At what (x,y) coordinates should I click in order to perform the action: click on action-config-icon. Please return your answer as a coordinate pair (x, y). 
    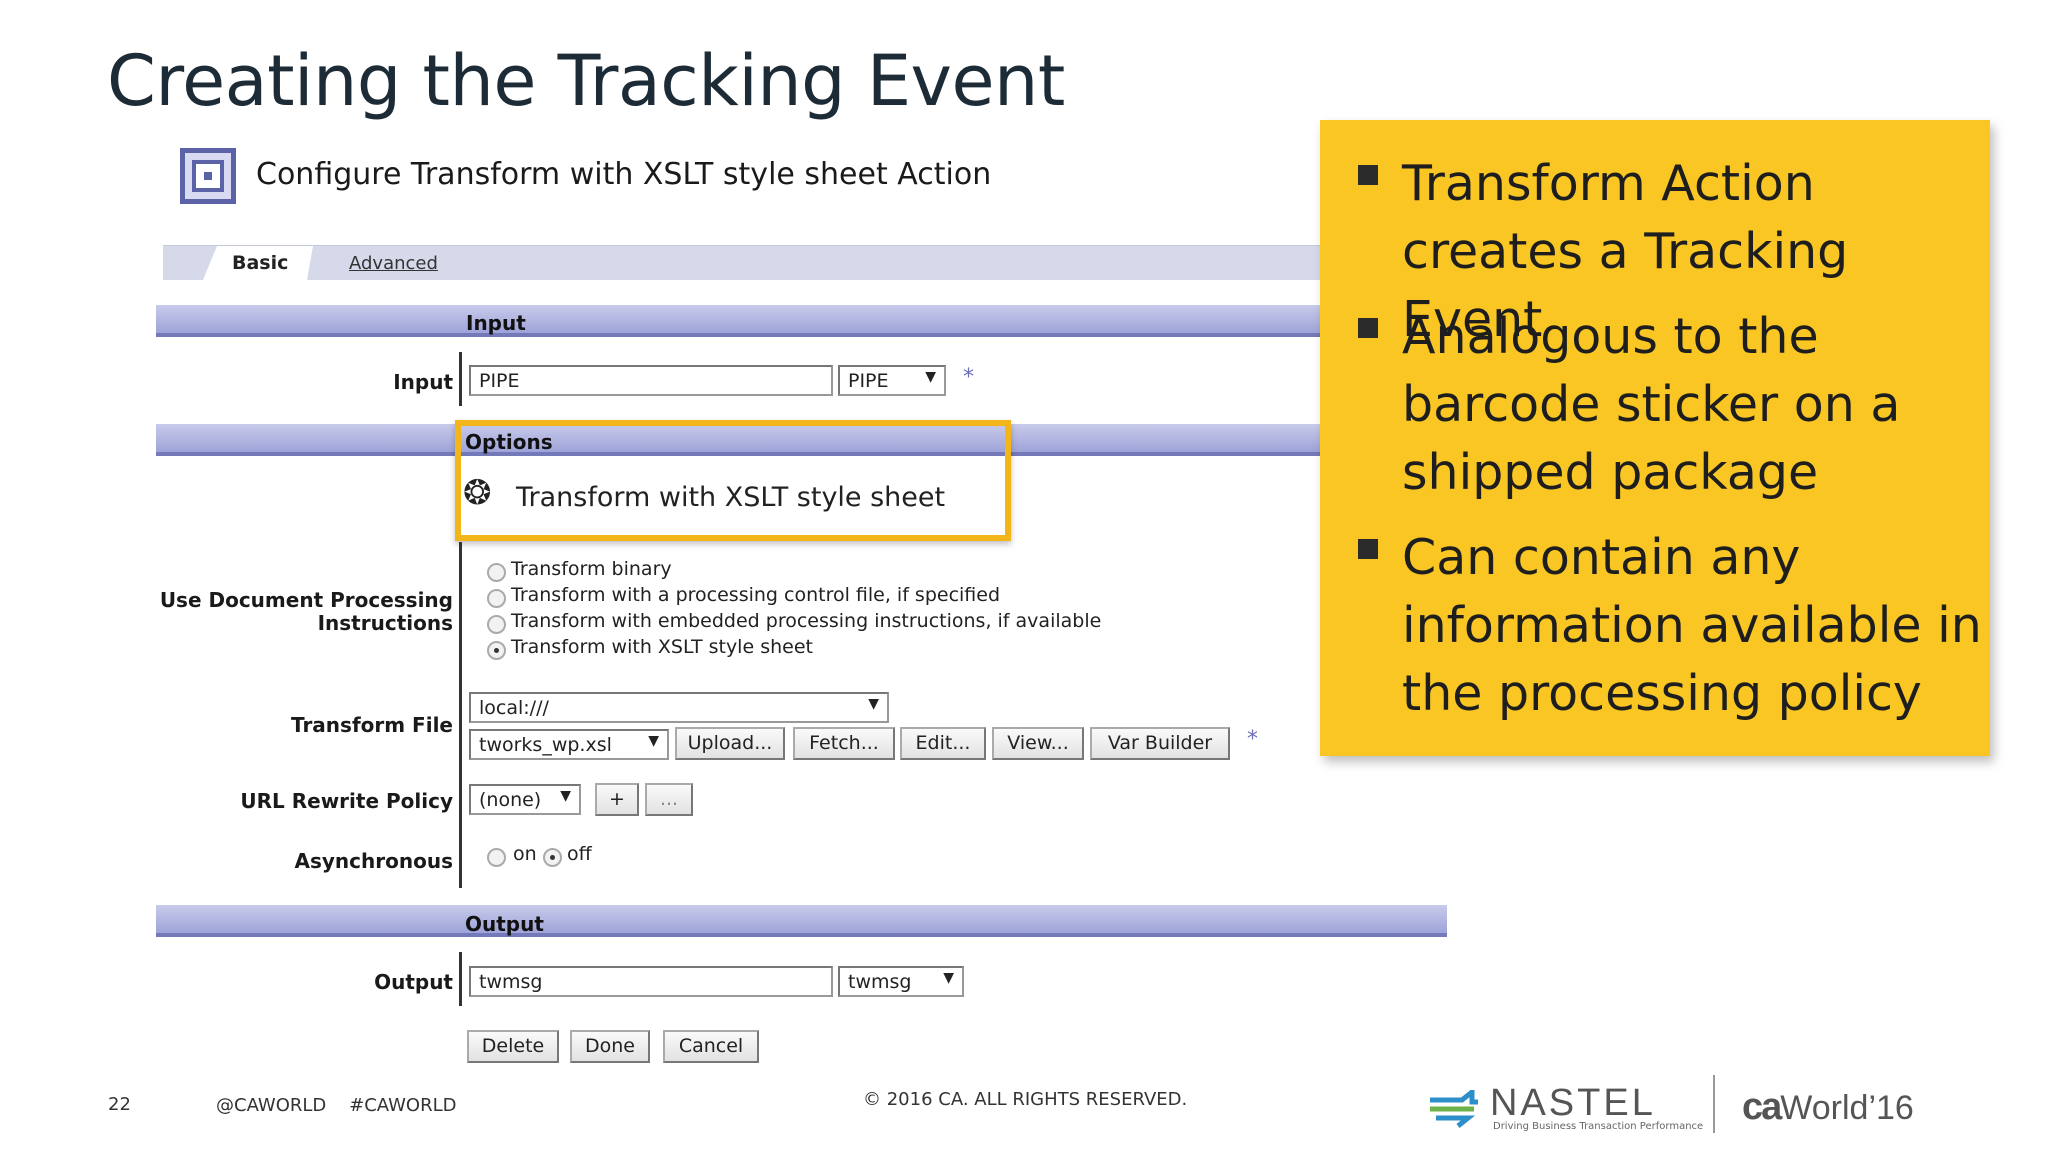
    Looking at the image, I should click on (208, 176).